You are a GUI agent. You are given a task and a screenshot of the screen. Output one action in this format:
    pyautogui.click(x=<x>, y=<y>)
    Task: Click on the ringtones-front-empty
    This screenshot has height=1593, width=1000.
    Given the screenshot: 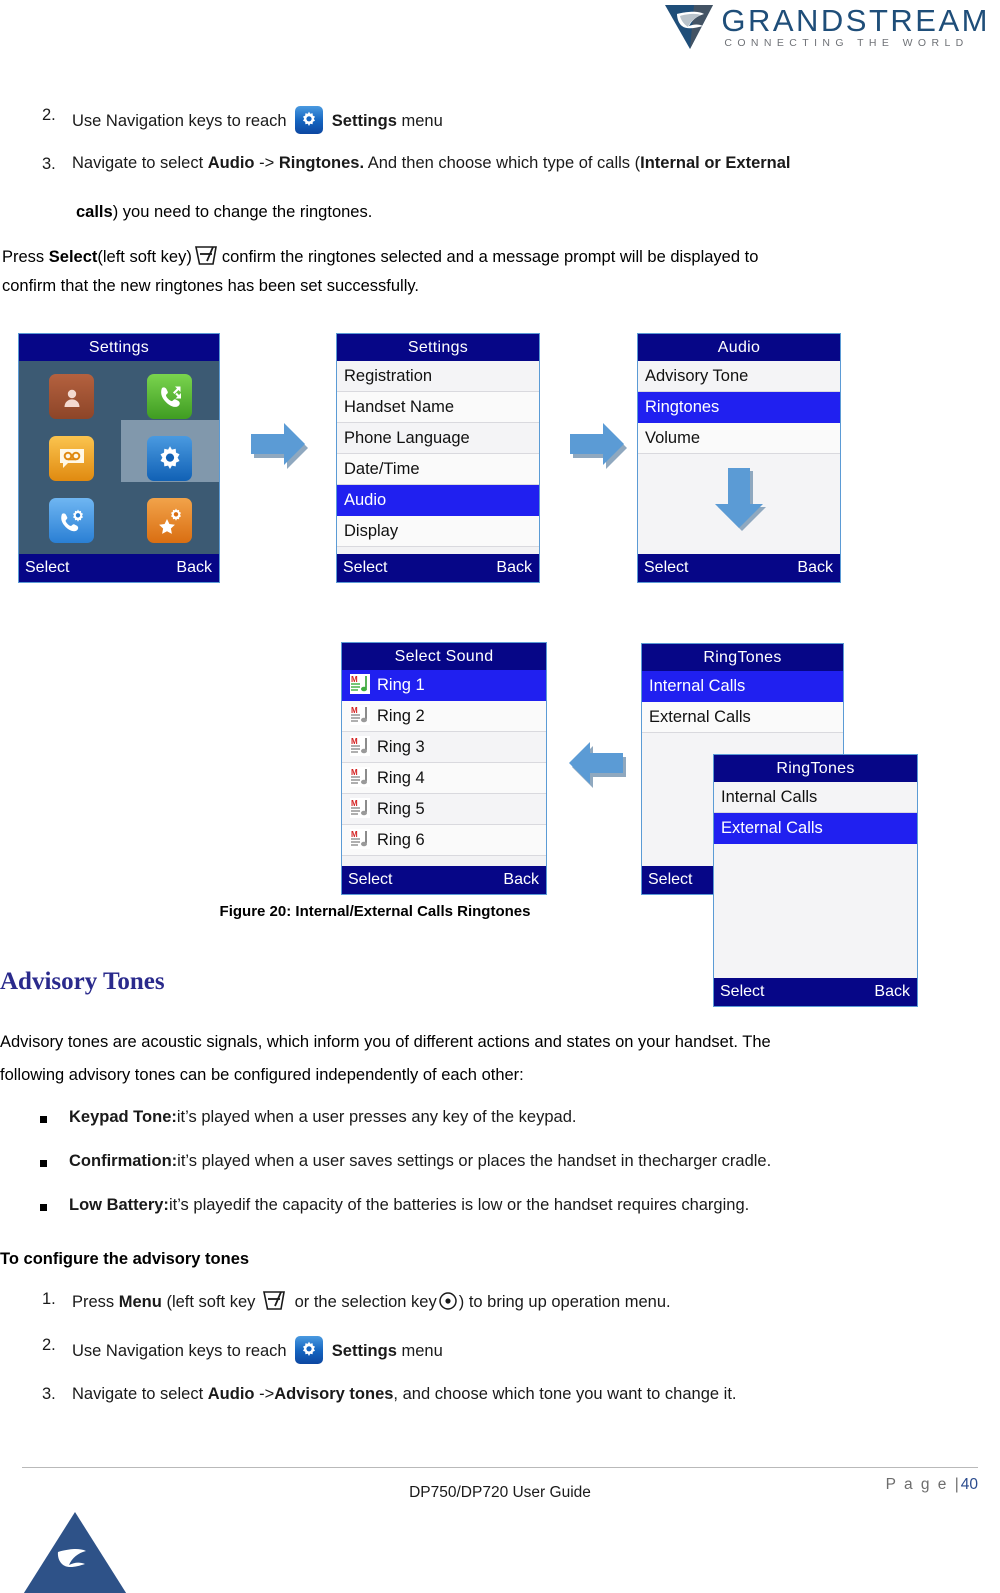 What is the action you would take?
    pyautogui.click(x=815, y=911)
    